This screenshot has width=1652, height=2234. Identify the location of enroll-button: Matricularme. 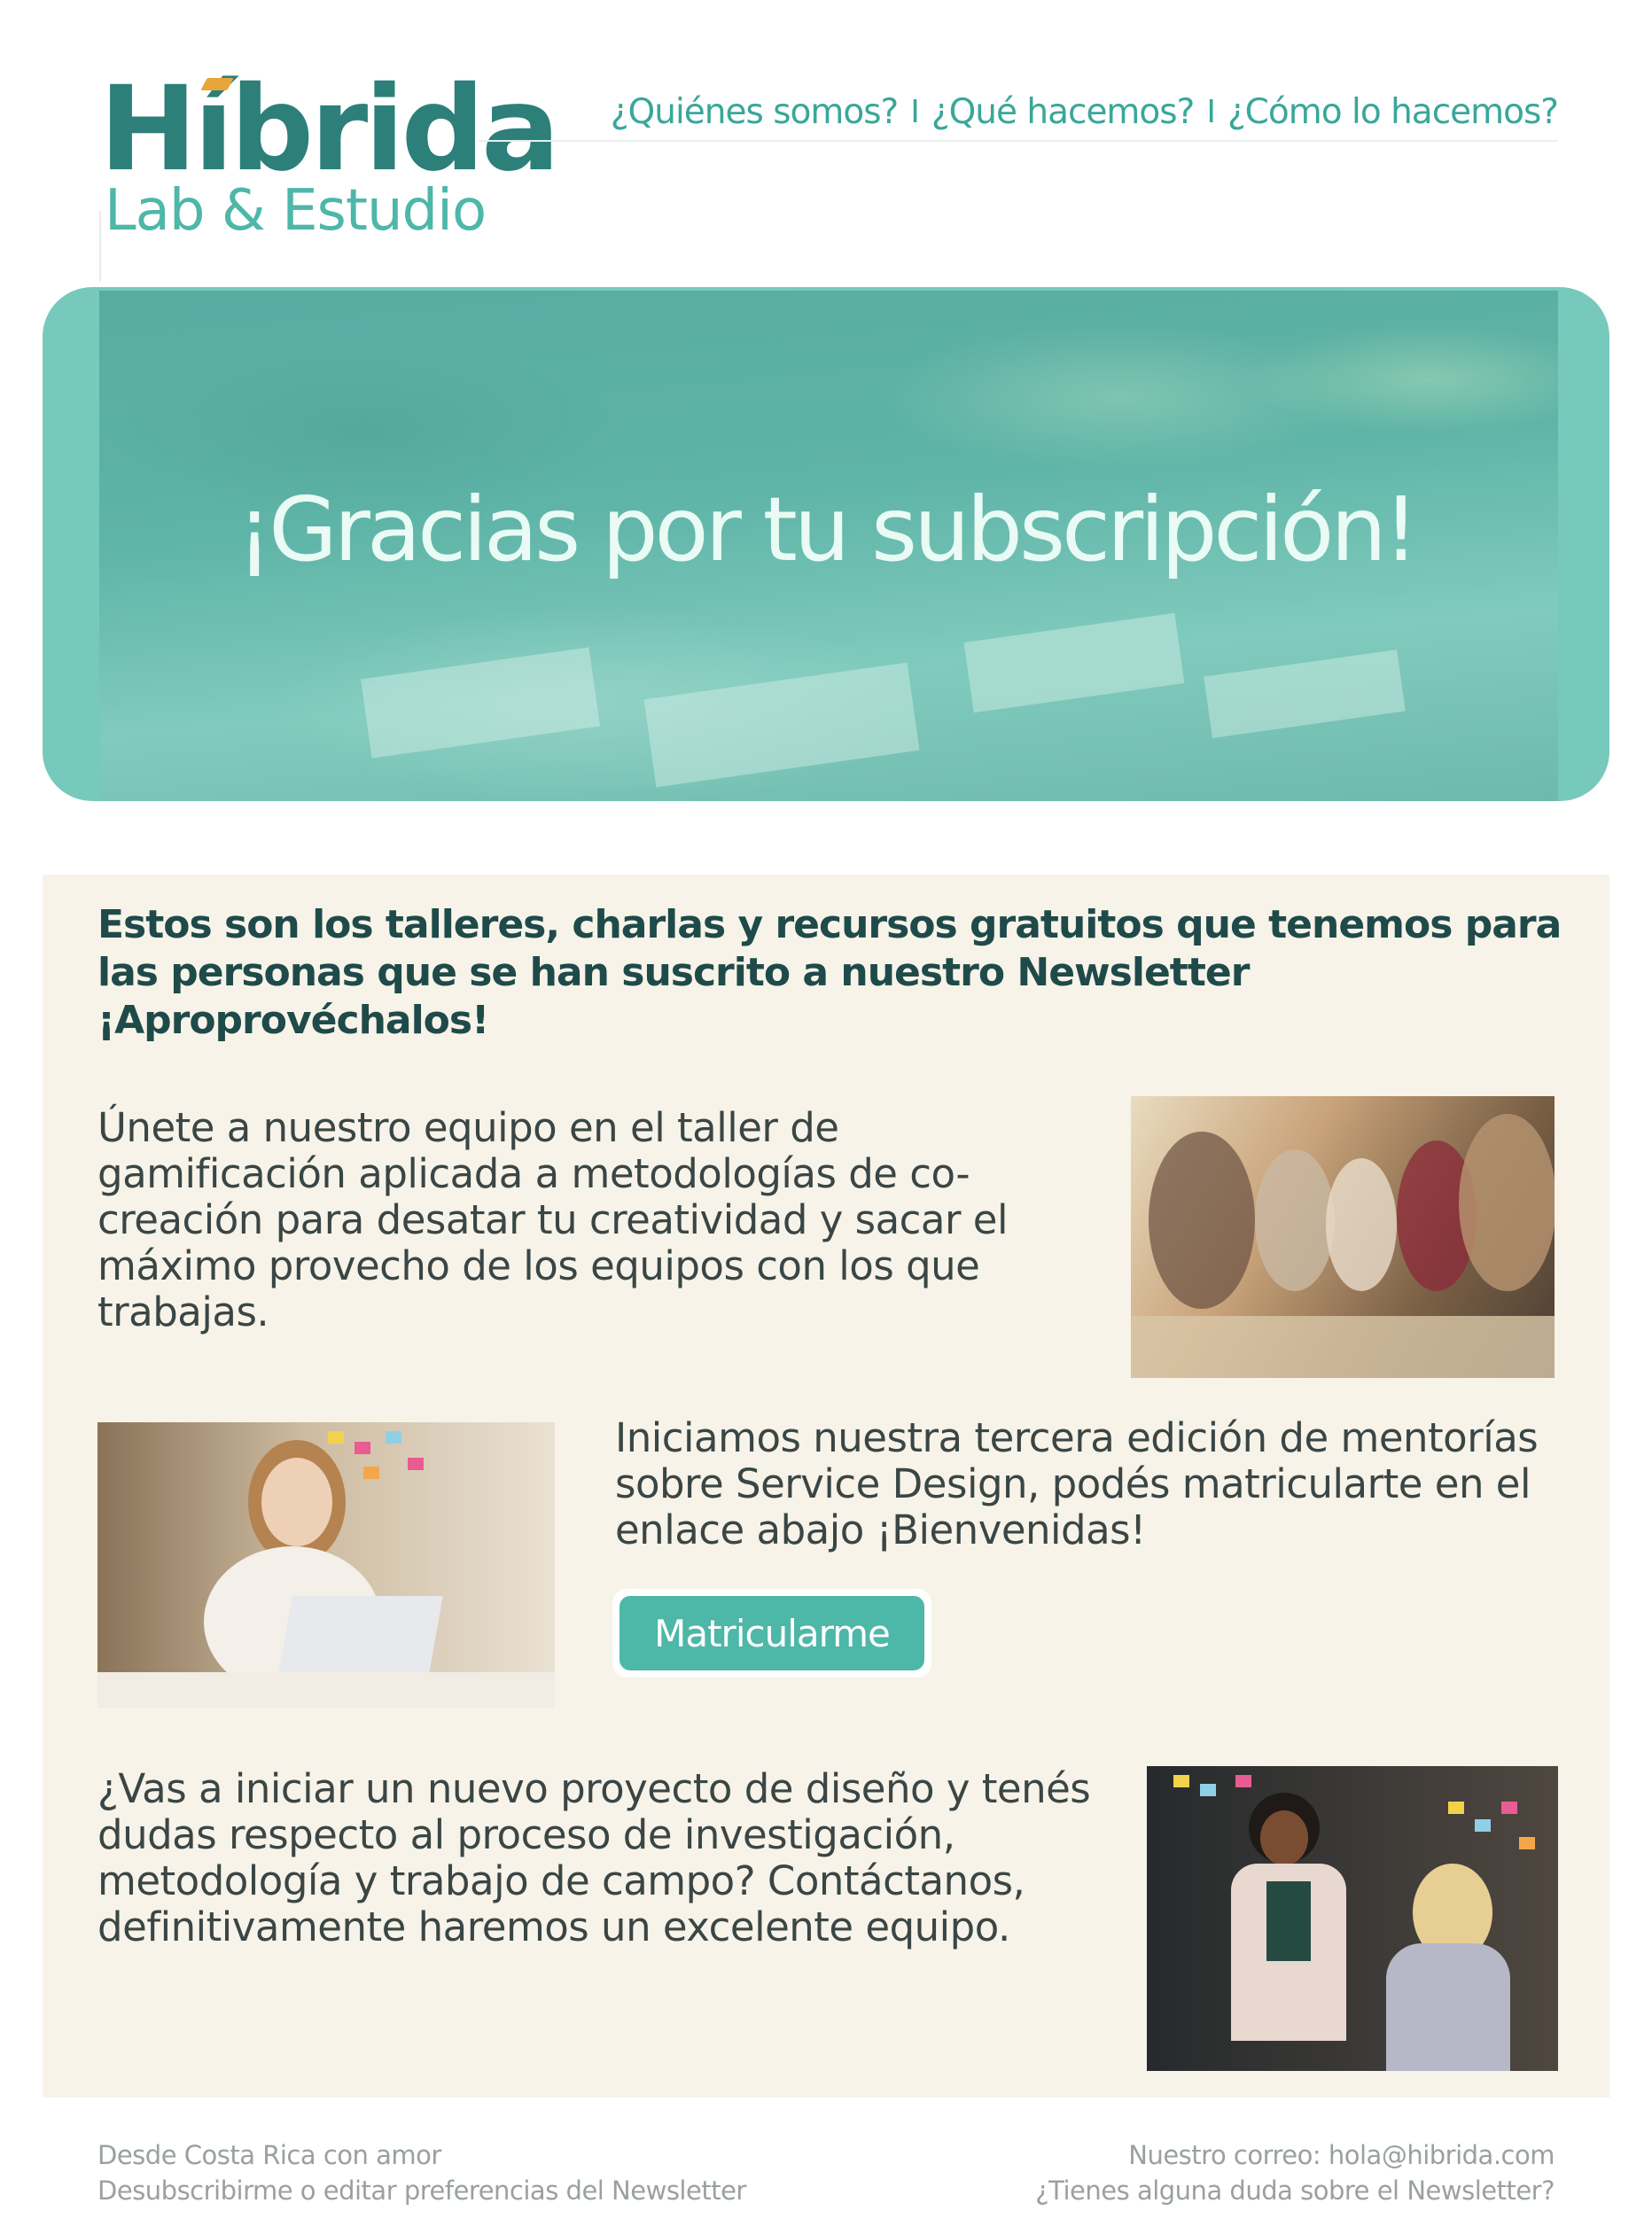
(772, 1633).